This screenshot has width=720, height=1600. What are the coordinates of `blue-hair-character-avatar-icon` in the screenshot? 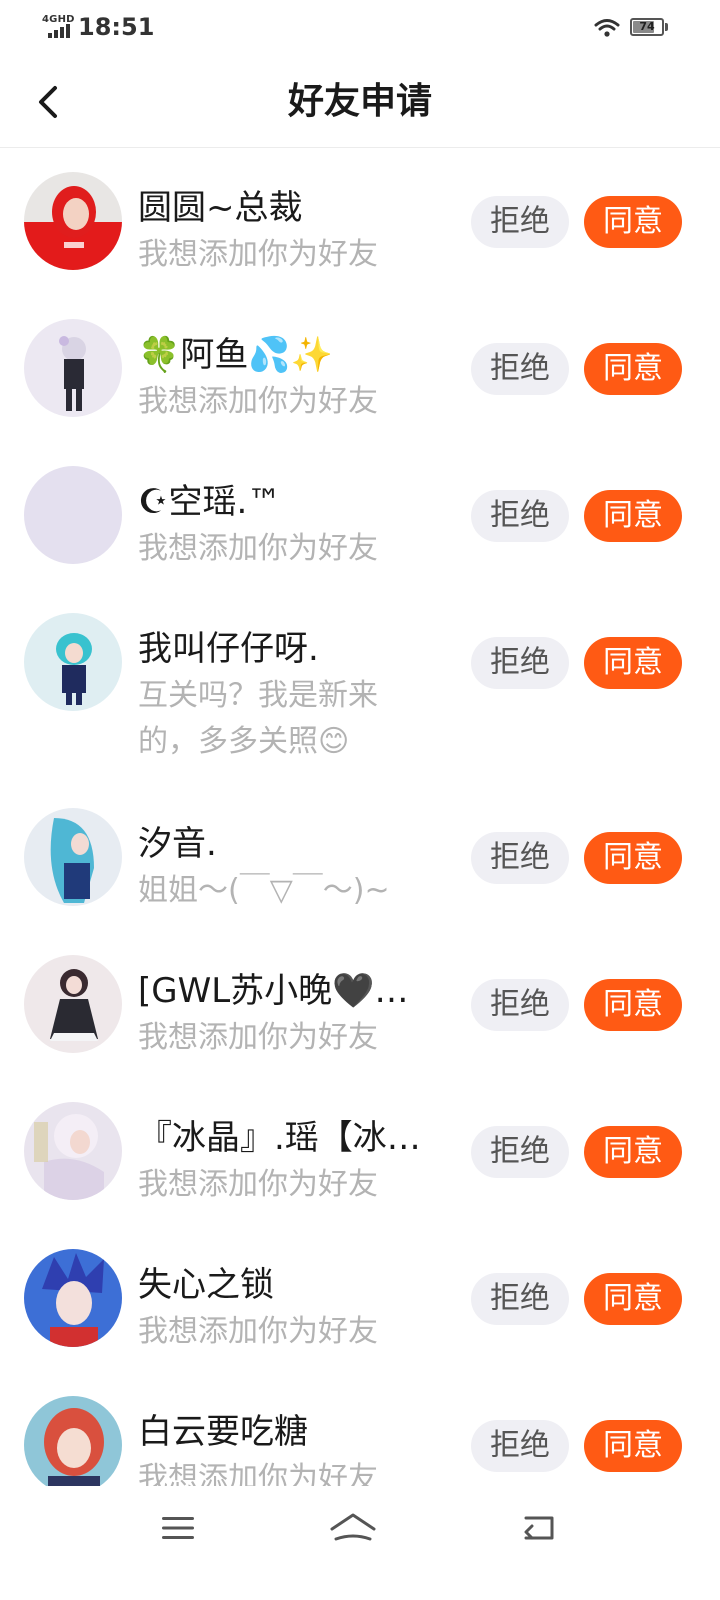 It's located at (73, 857).